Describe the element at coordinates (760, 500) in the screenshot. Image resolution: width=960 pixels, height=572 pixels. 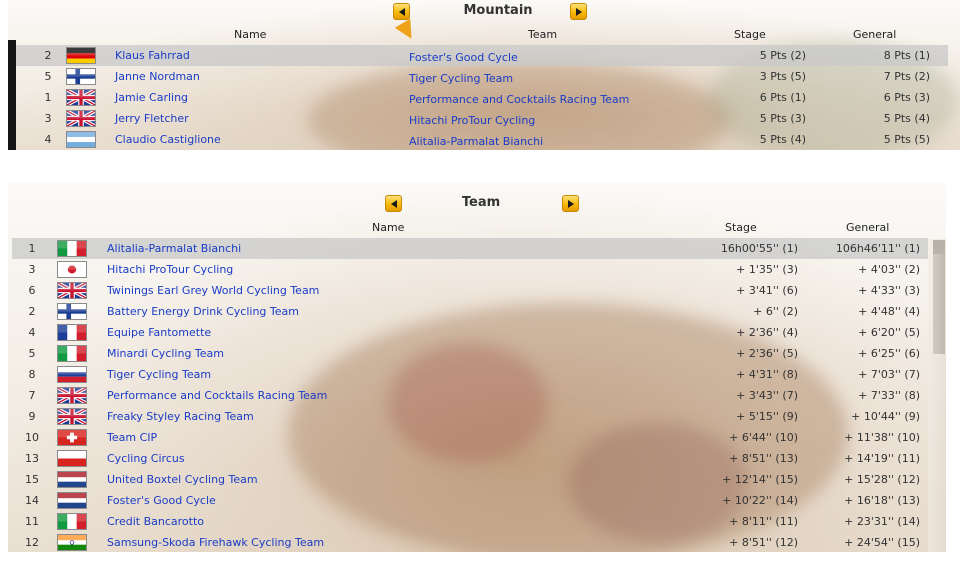
I see `stage-time: + 10'22'' (14)` at that location.